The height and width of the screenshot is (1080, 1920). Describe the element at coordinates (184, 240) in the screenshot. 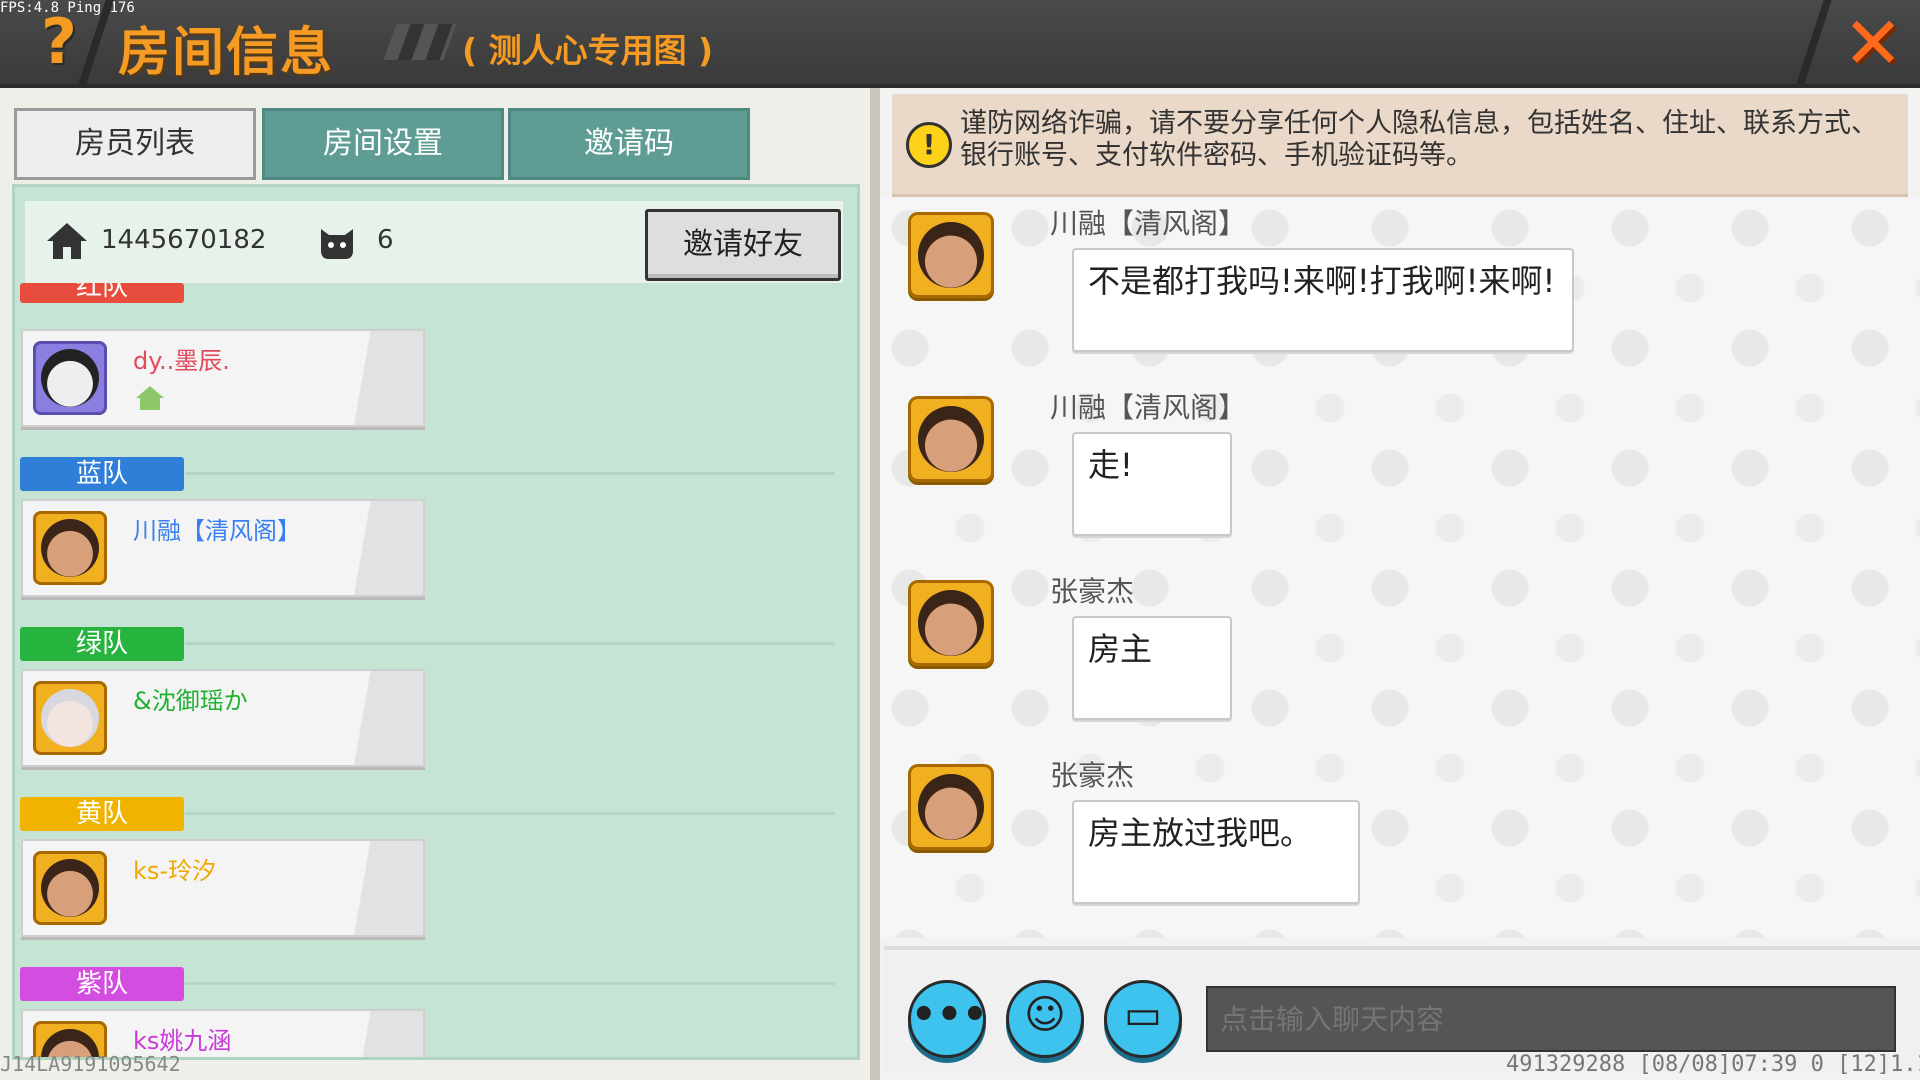

I see `room-id: 1445670182` at that location.